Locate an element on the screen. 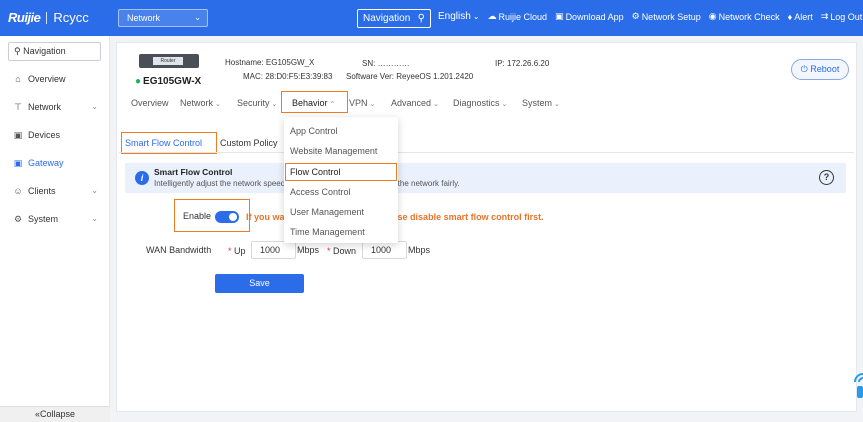  collapse-button: «Collapse is located at coordinates (55, 414).